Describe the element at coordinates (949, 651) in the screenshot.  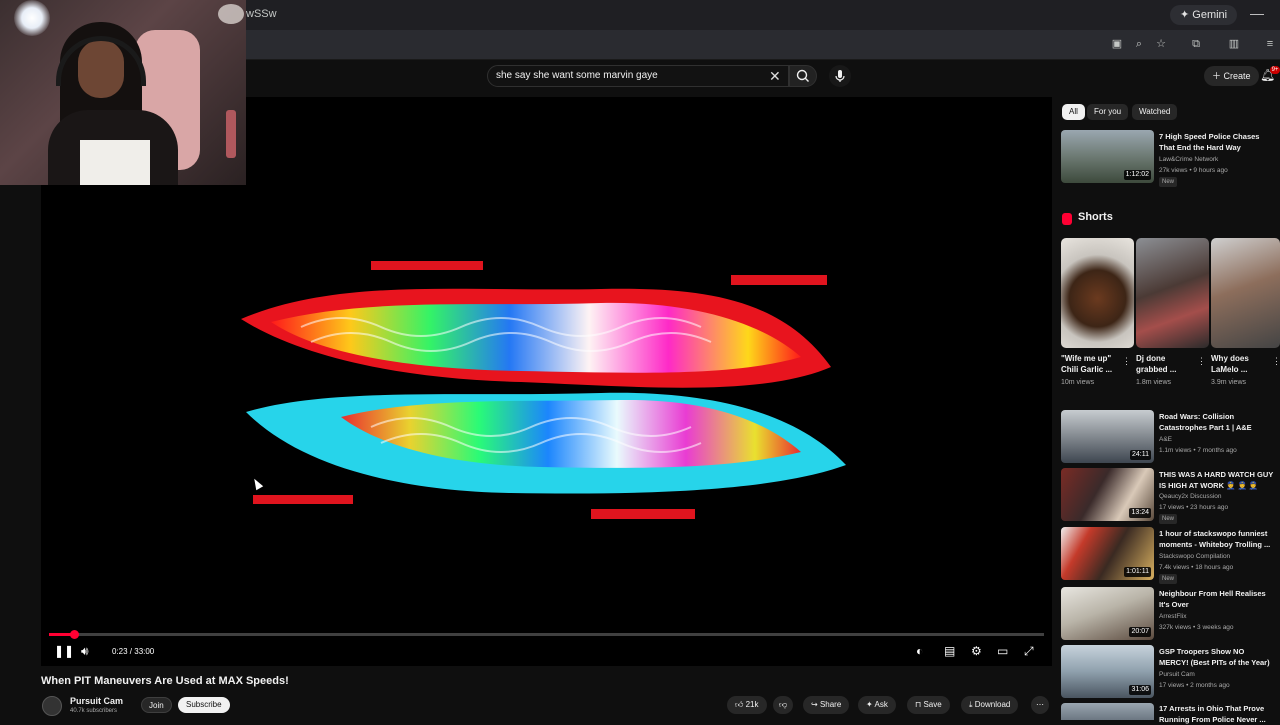
I see `subtitles-icon: ▤` at that location.